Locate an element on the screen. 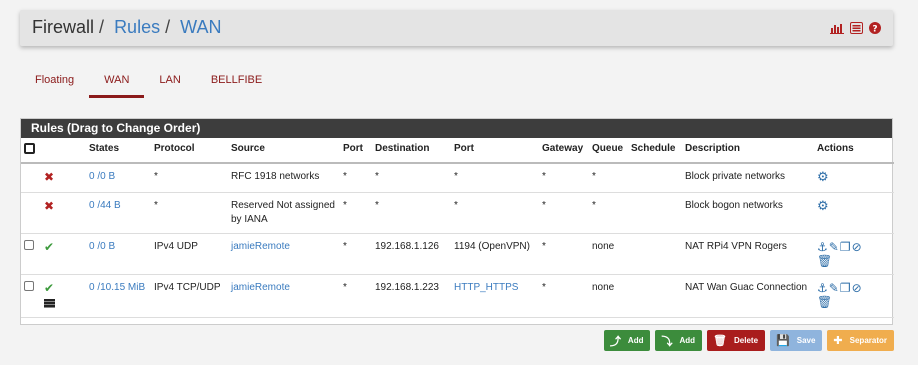 The image size is (918, 365). breadcrumb-rules-link: Rules is located at coordinates (137, 27).